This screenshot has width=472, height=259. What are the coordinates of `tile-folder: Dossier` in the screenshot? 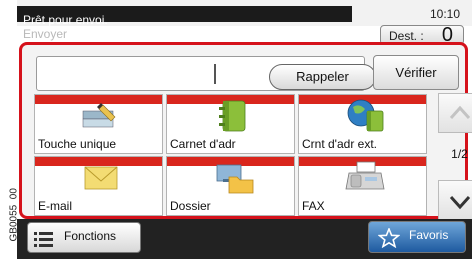 It's located at (230, 186).